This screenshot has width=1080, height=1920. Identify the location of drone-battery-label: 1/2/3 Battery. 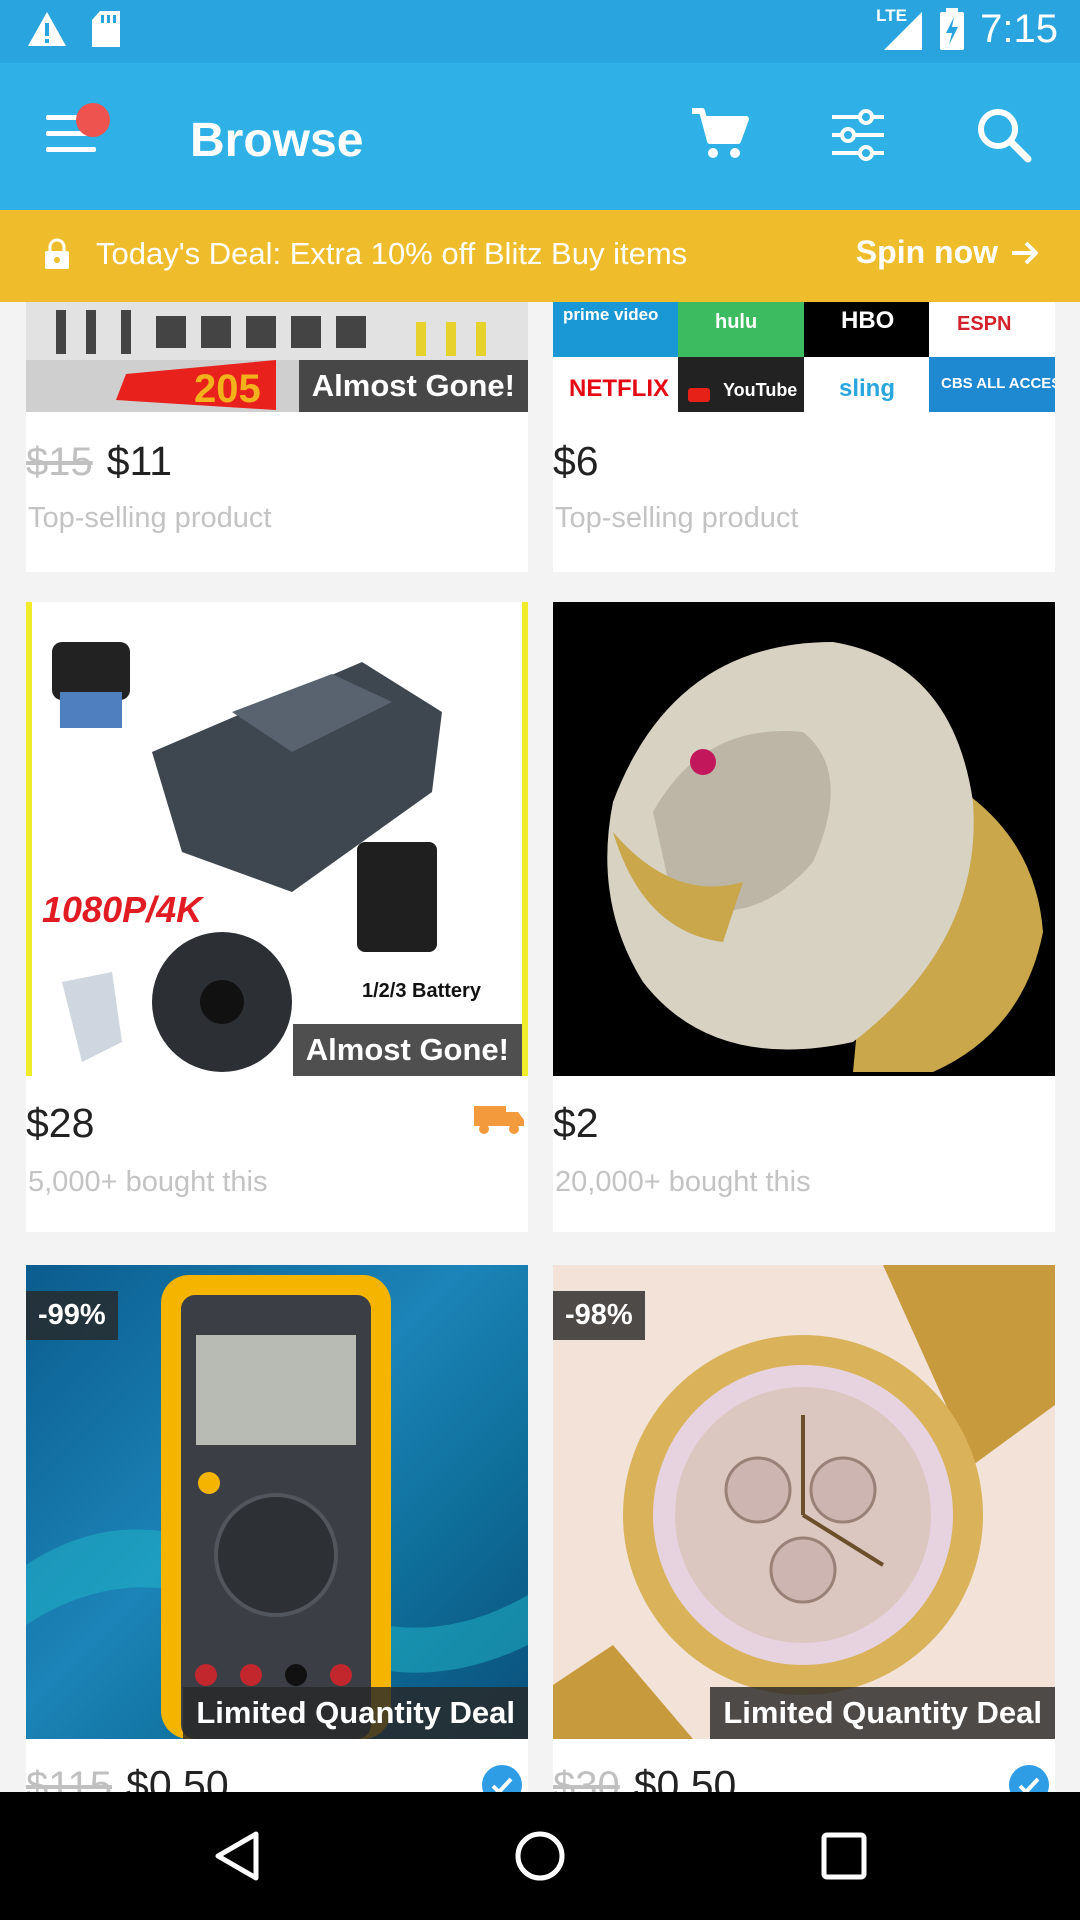
(422, 991).